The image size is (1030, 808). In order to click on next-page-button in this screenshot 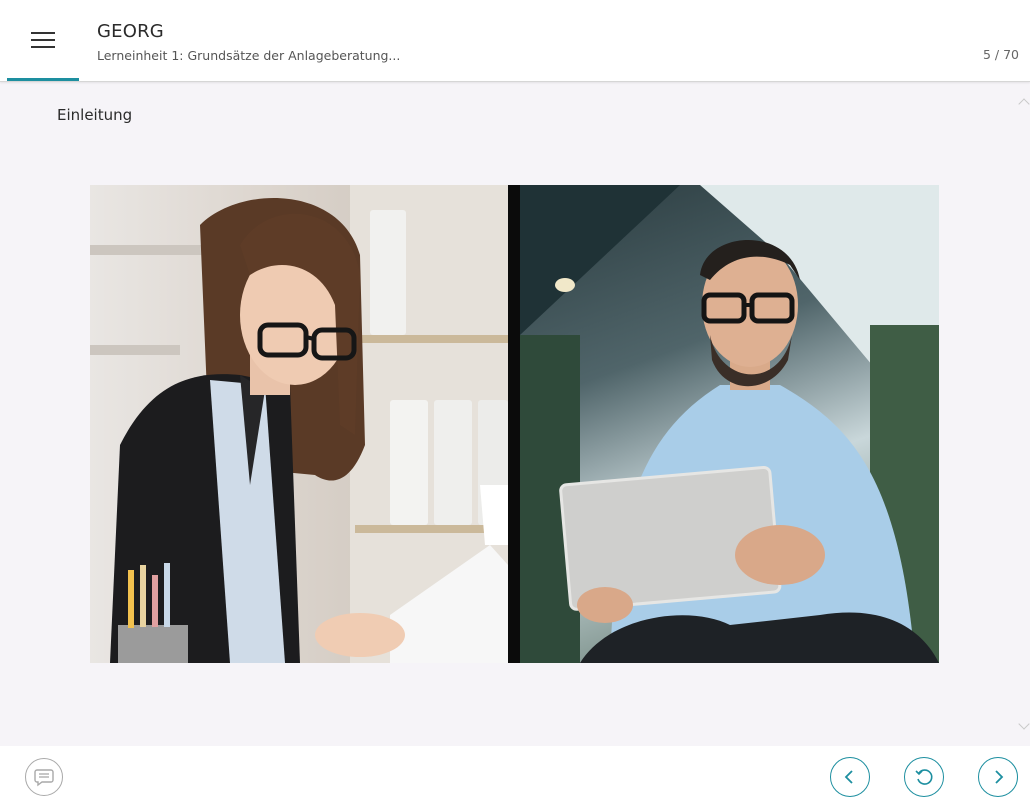, I will do `click(998, 777)`.